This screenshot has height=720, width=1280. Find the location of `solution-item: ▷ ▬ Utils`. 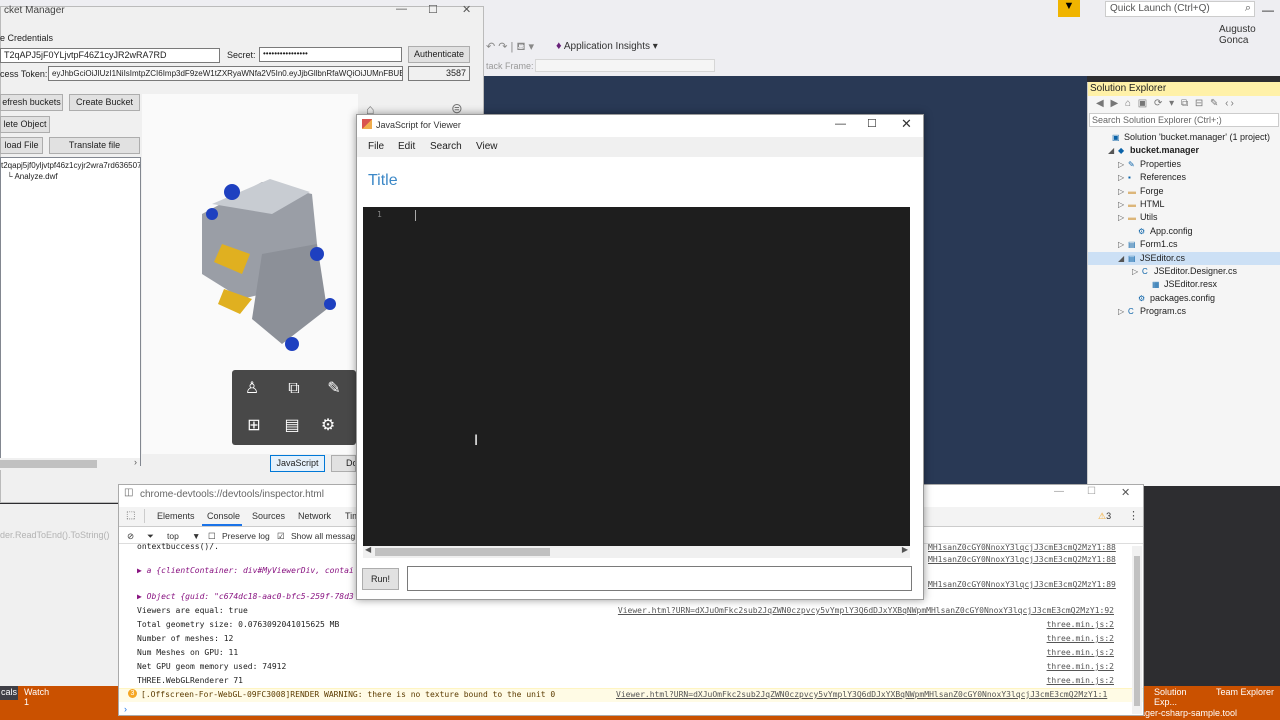

solution-item: ▷ ▬ Utils is located at coordinates (1184, 217).